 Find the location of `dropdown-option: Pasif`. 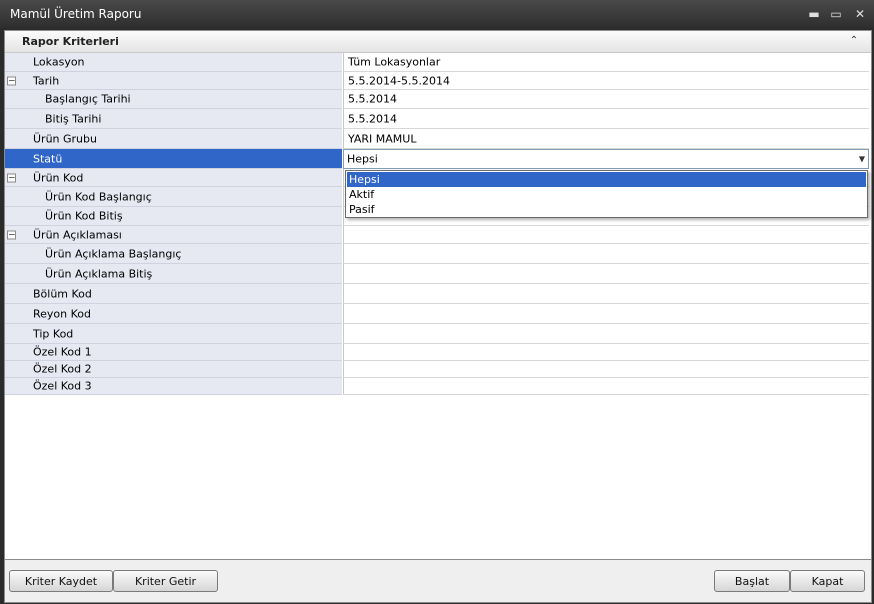

dropdown-option: Pasif is located at coordinates (606, 209).